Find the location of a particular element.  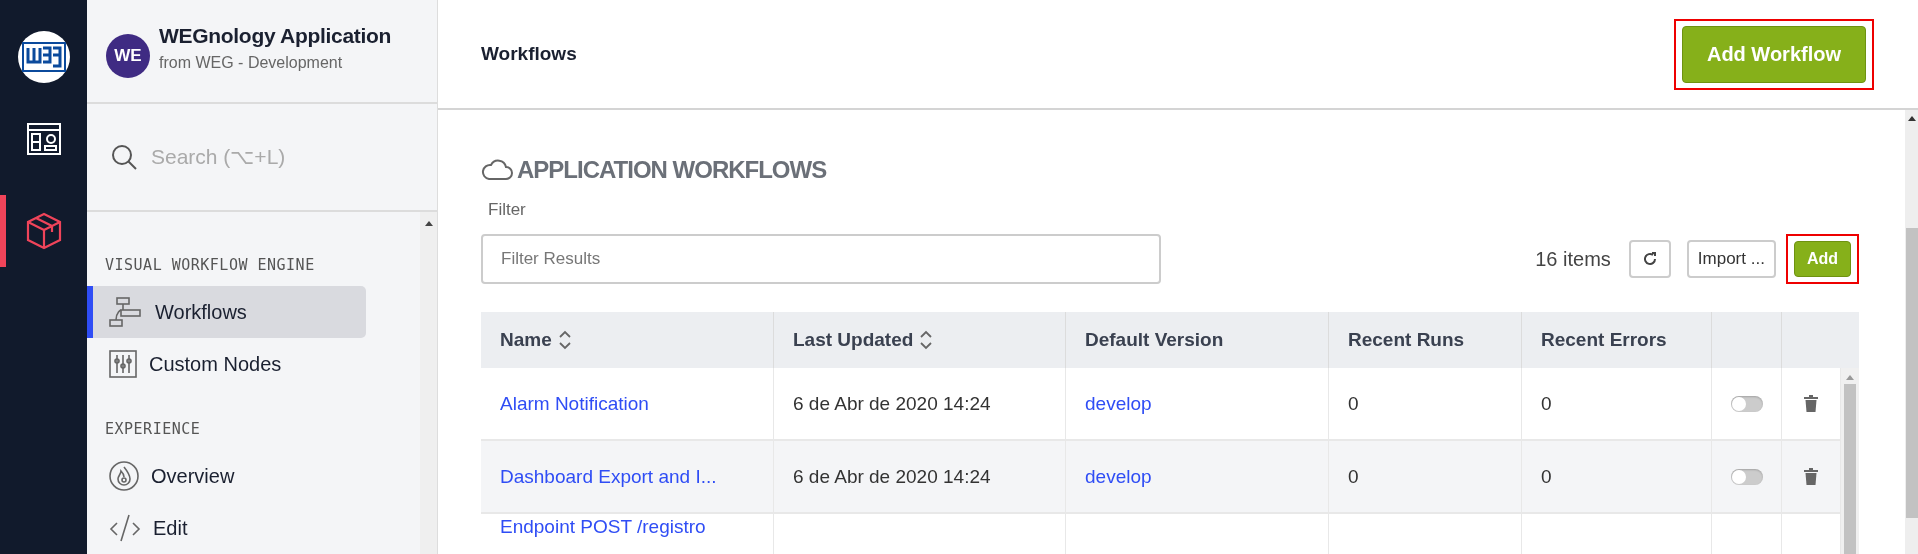

column-header: Recent Errors is located at coordinates (1617, 340).